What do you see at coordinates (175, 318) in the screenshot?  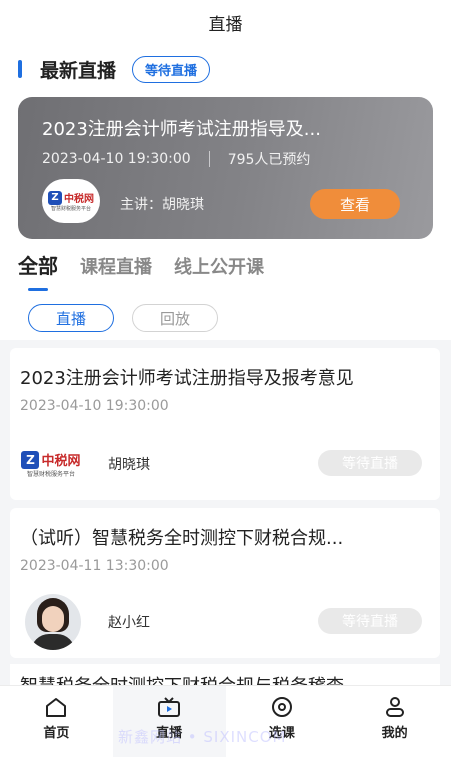 I see `filter-replay: 回放` at bounding box center [175, 318].